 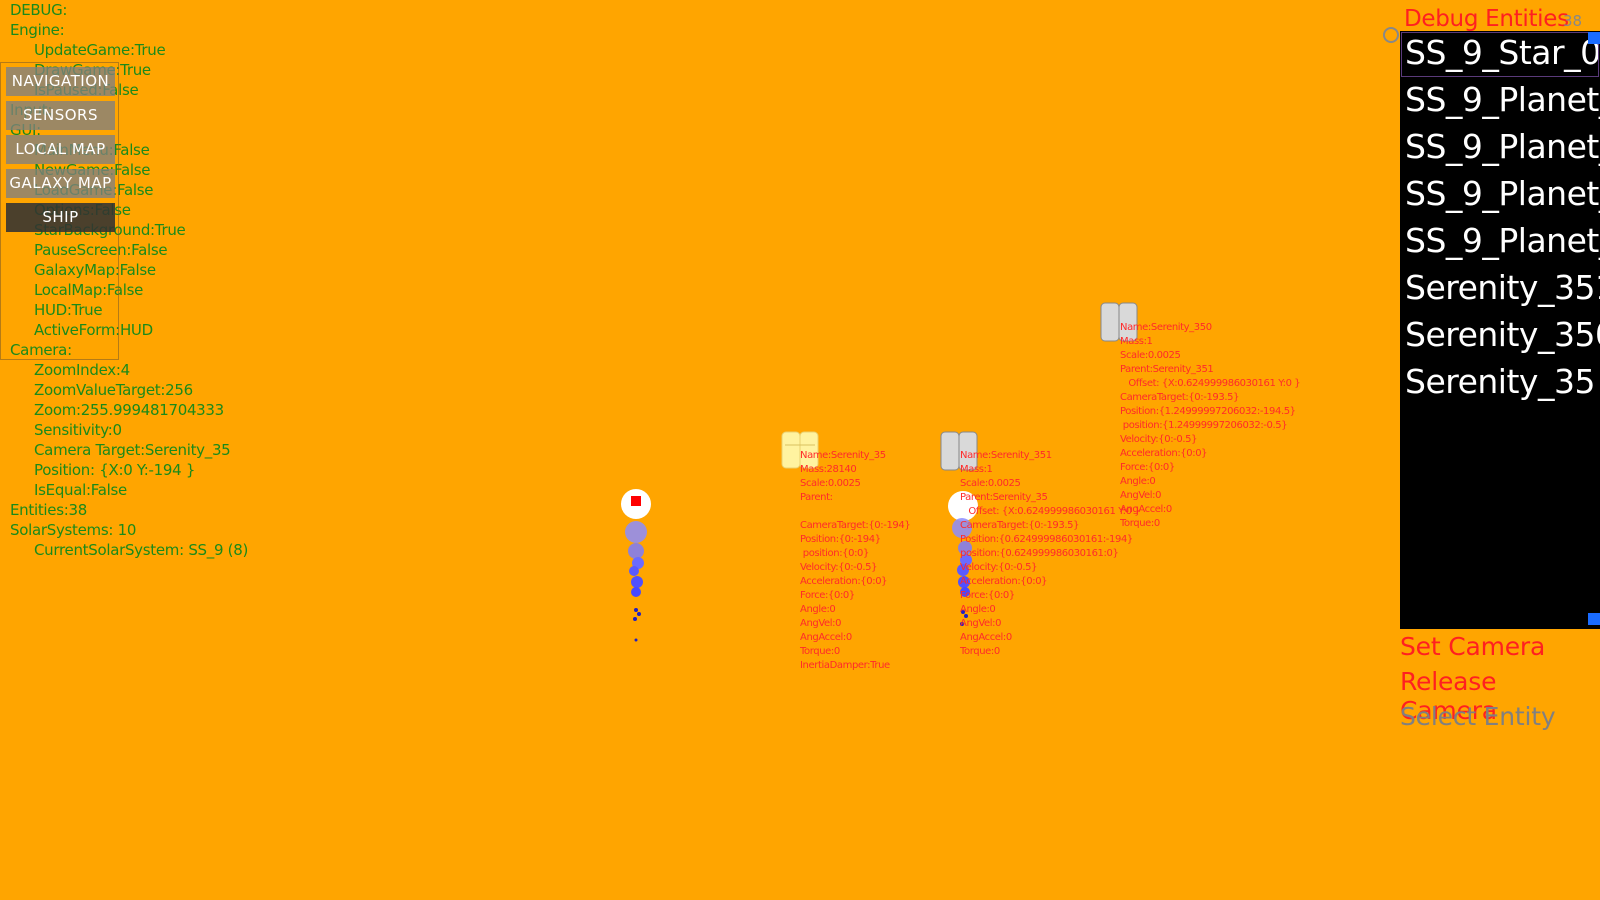 What do you see at coordinates (855, 525) in the screenshot?
I see `entity-info-line: CameraTarget:{0:-194}` at bounding box center [855, 525].